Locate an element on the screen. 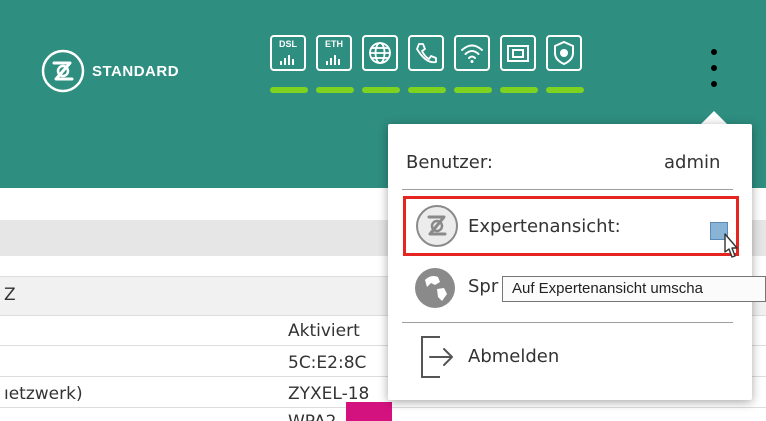  expert-view-tooltip: Auf Expertenansicht umscha is located at coordinates (634, 289).